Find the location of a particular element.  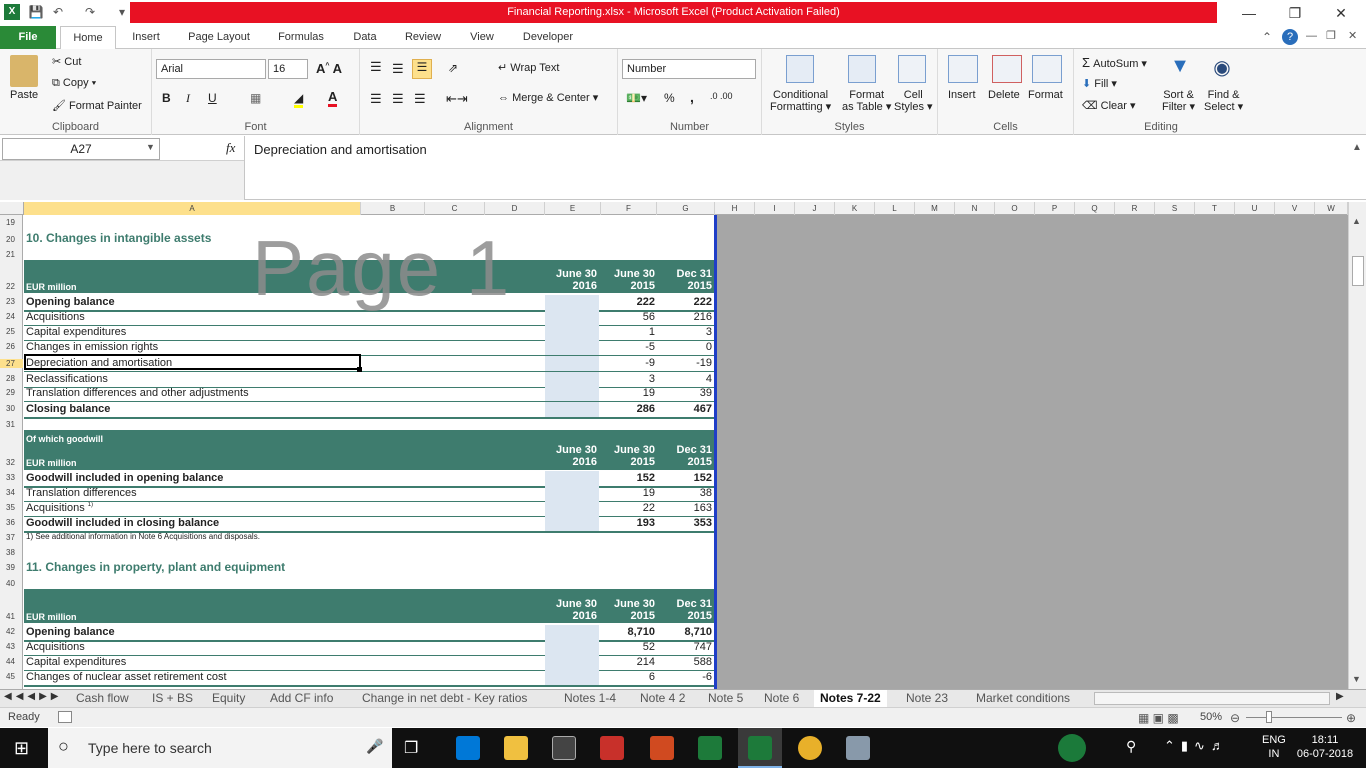

sheet-tab: Note 5 is located at coordinates (725, 698).